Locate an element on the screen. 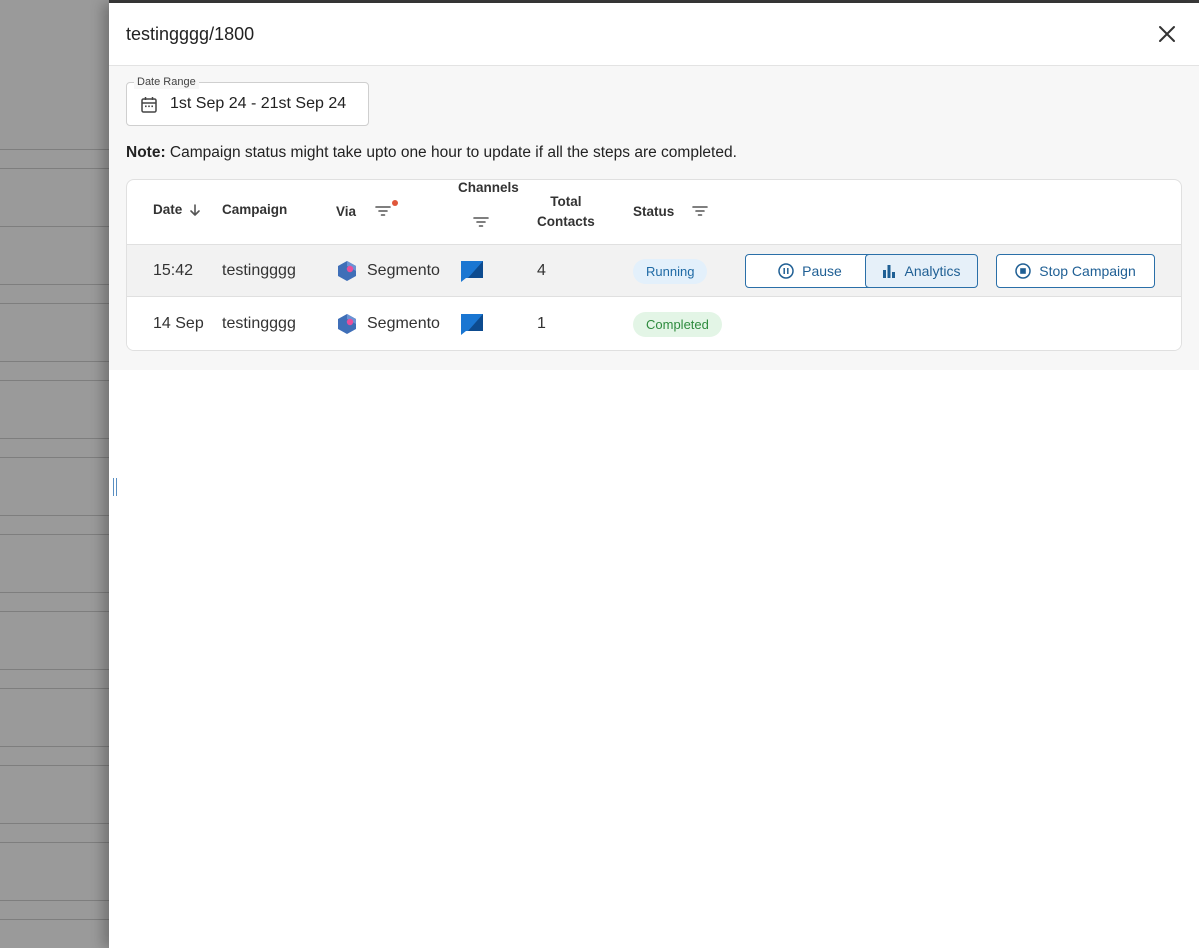  header-via: Via is located at coordinates (346, 211).